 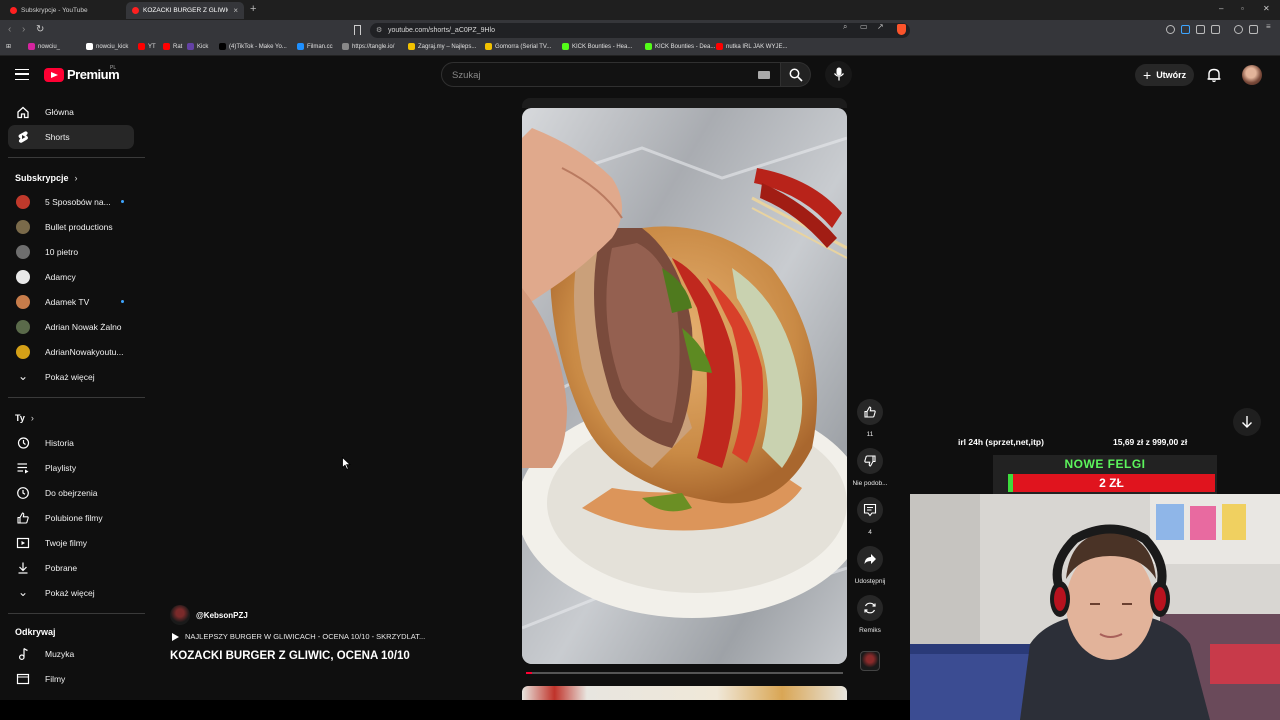 I want to click on bookmark-item: nowciu_, so click(x=44, y=46).